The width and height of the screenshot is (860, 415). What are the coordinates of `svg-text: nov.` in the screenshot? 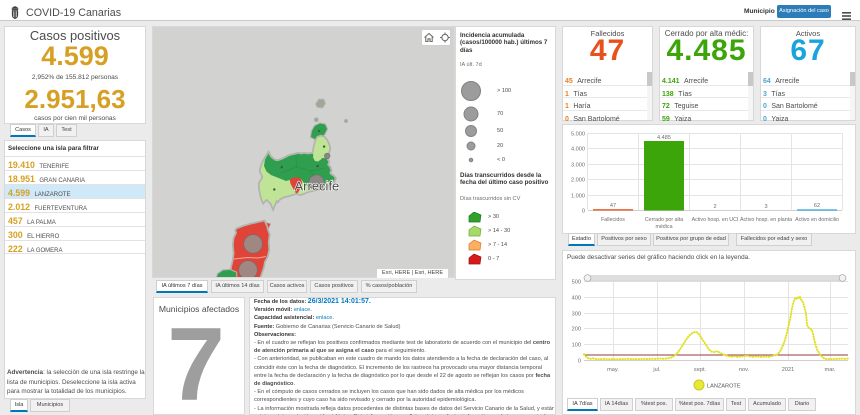 It's located at (744, 370).